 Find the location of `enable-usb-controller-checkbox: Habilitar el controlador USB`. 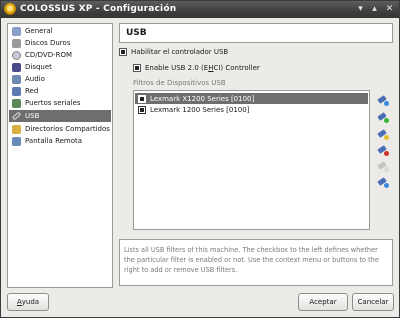

enable-usb-controller-checkbox: Habilitar el controlador USB is located at coordinates (173, 52).